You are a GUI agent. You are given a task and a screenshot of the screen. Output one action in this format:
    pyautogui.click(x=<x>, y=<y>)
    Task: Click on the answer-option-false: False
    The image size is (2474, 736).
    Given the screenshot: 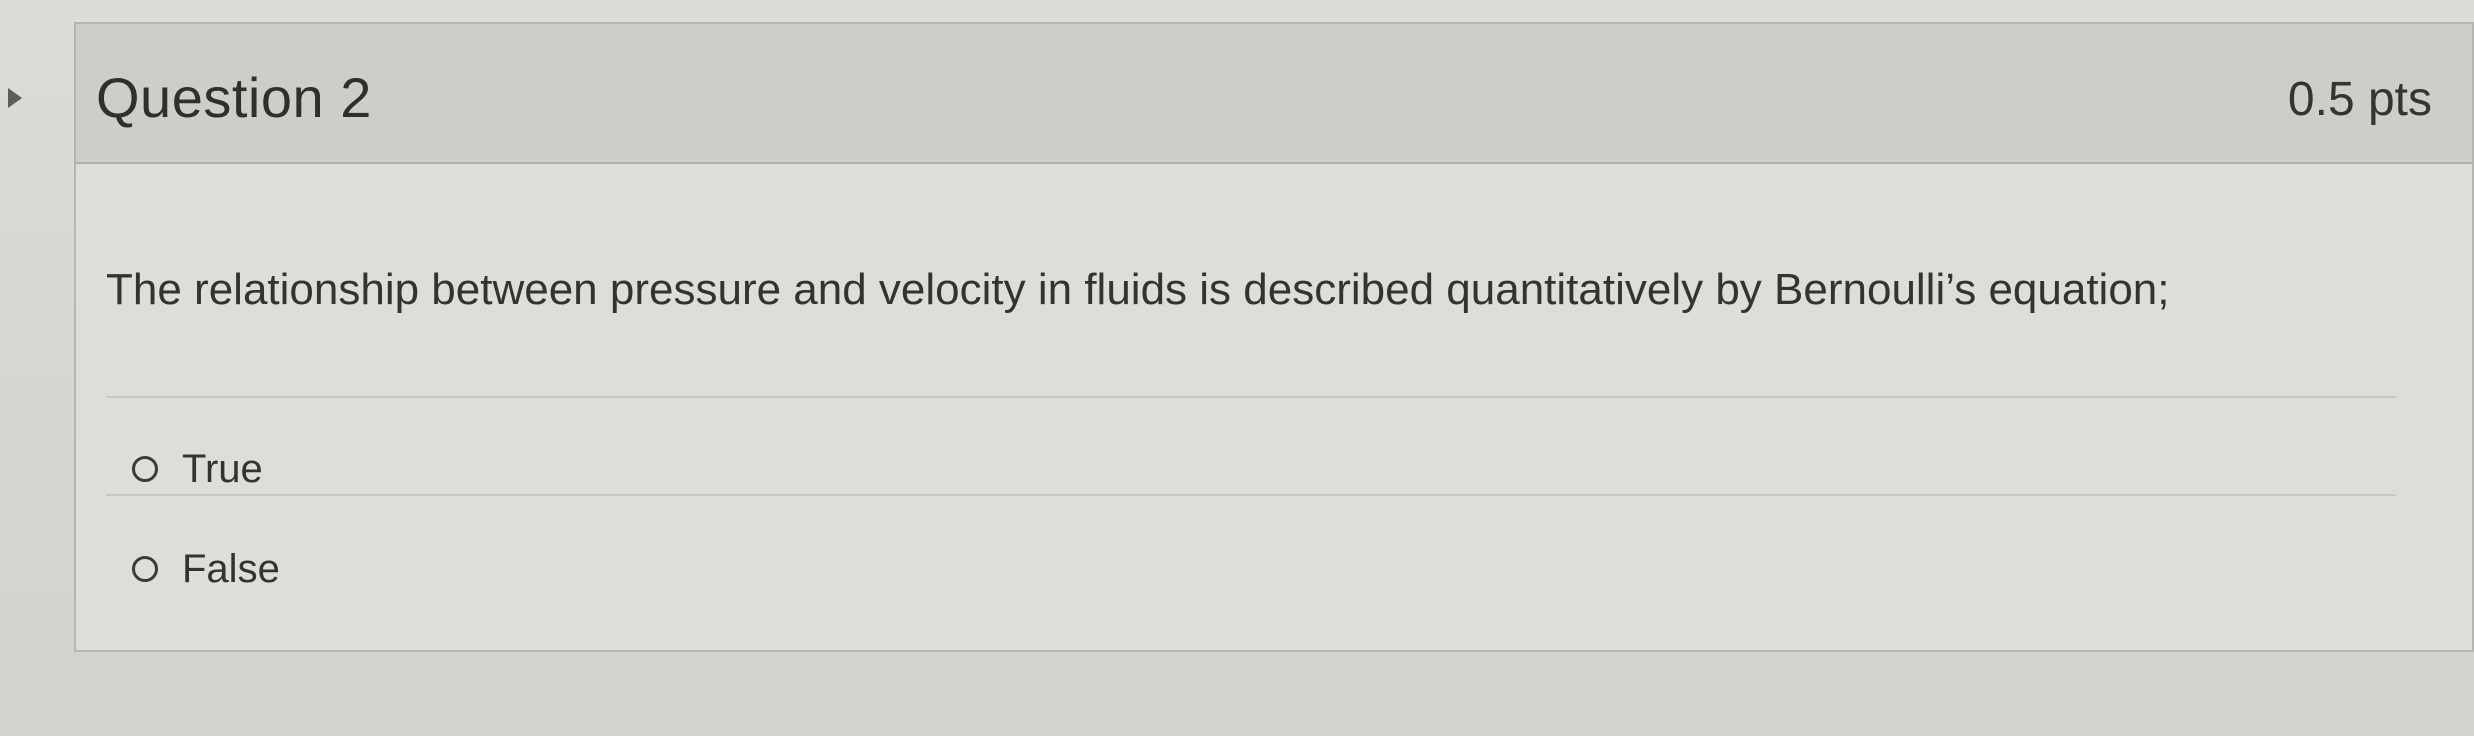 What is the action you would take?
    pyautogui.click(x=206, y=569)
    